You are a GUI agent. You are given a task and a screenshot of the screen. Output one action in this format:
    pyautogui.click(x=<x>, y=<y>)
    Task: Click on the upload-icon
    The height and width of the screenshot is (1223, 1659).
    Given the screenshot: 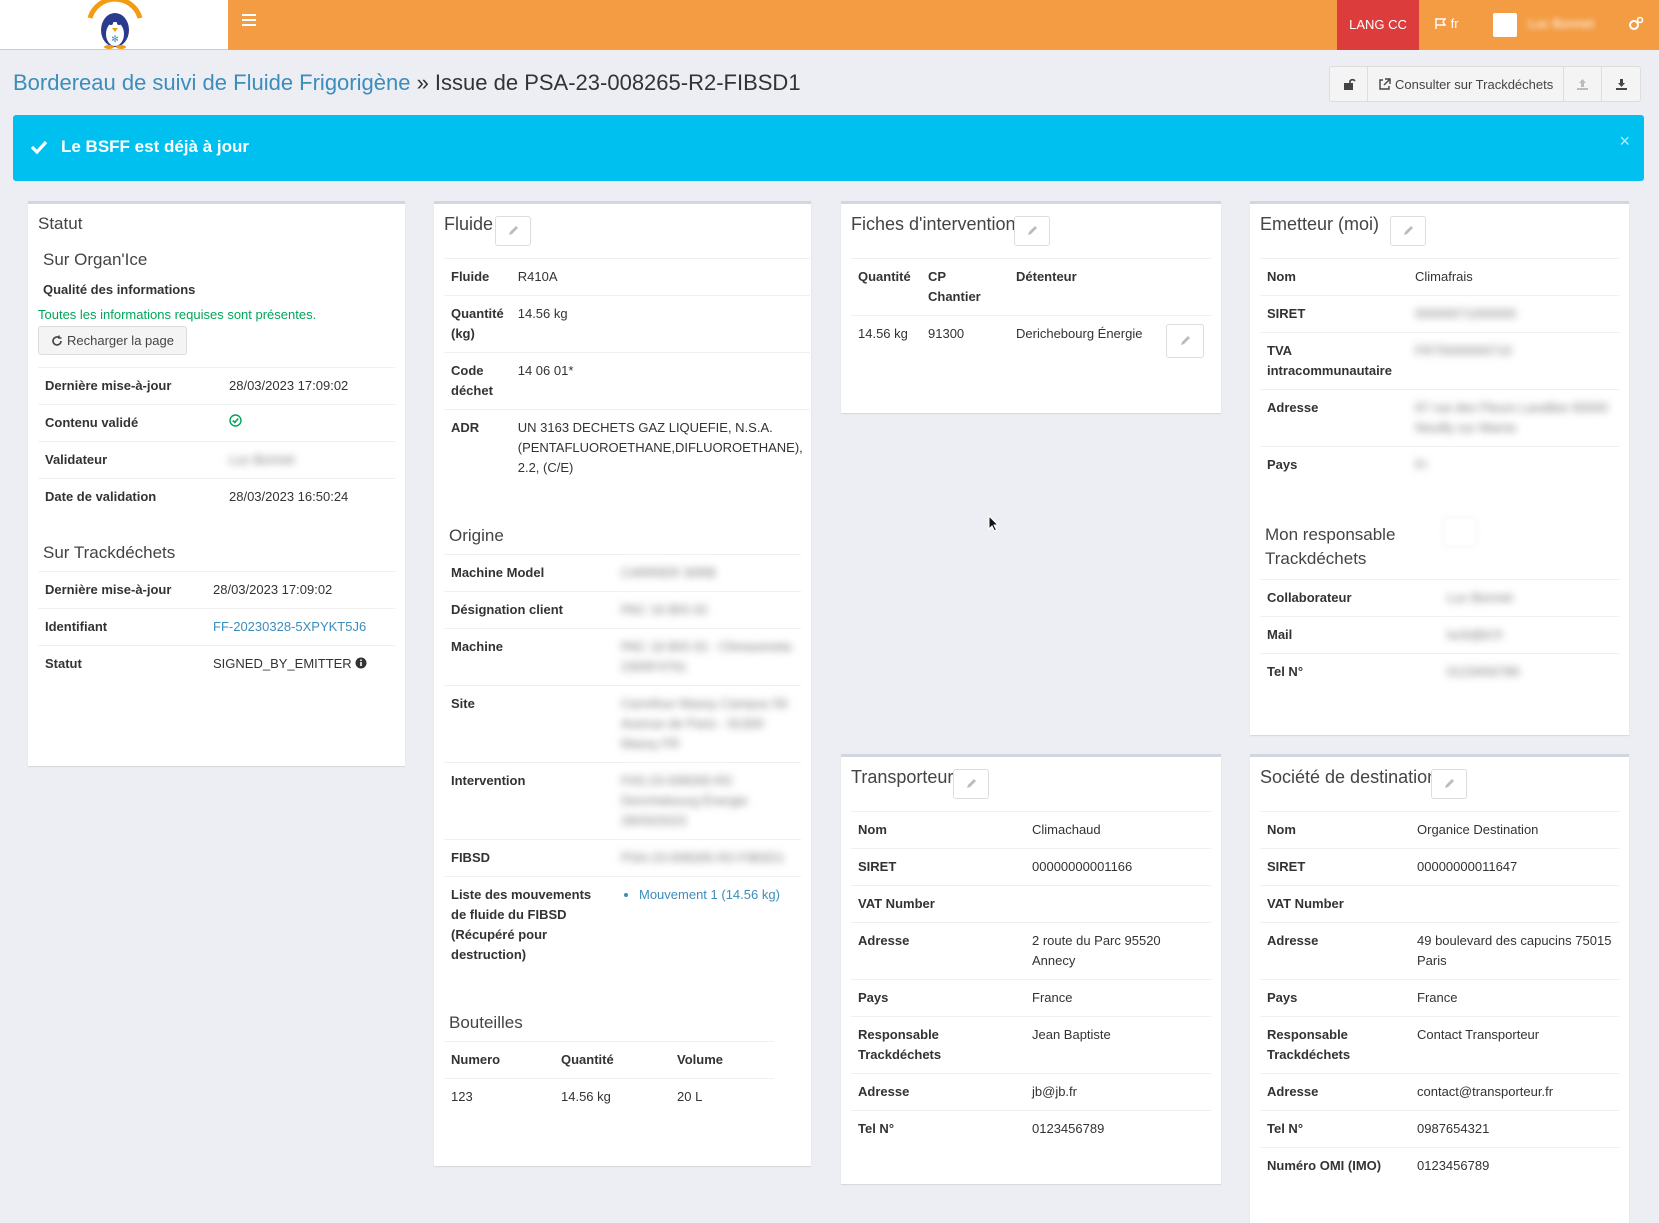 What is the action you would take?
    pyautogui.click(x=1583, y=84)
    